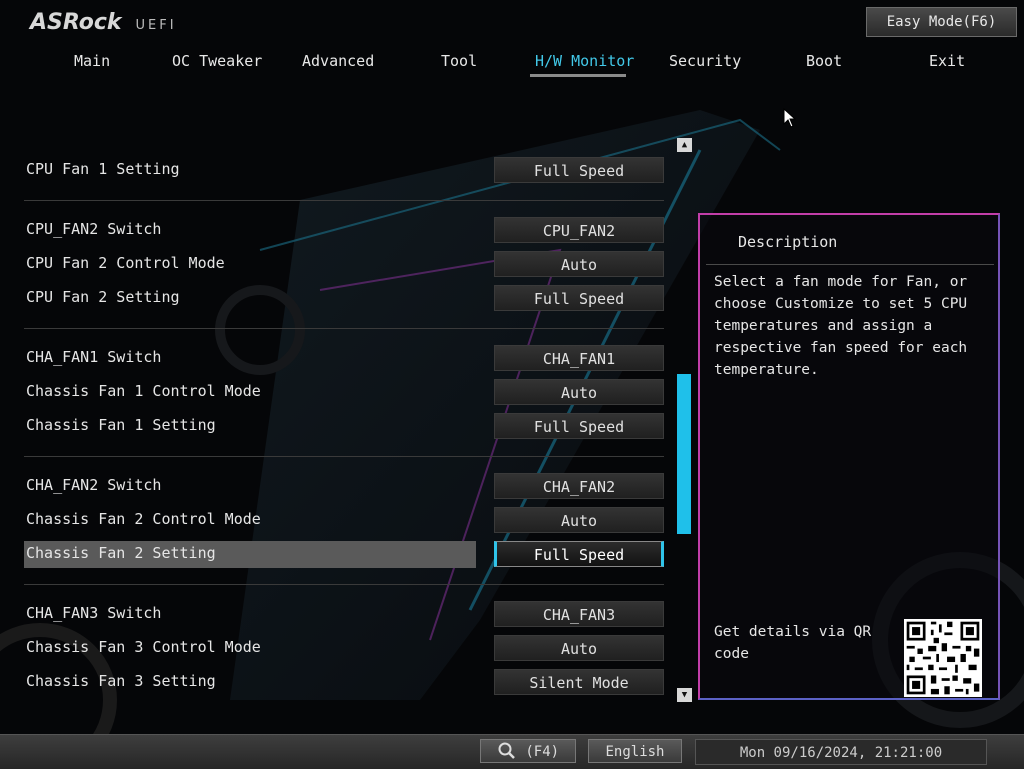 The height and width of the screenshot is (769, 1024). I want to click on setting-value-button: Silent Mode, so click(579, 682).